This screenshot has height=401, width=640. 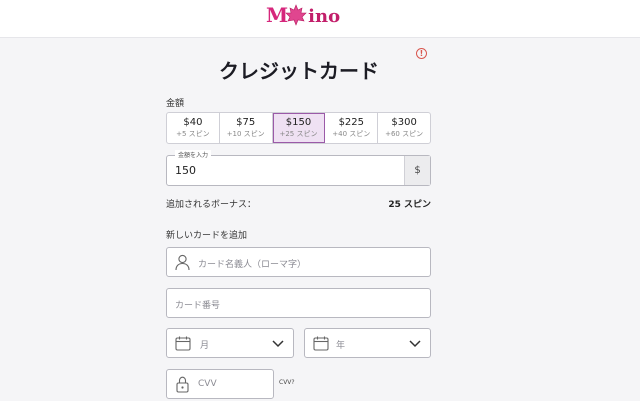 I want to click on user-icon, so click(x=182, y=262).